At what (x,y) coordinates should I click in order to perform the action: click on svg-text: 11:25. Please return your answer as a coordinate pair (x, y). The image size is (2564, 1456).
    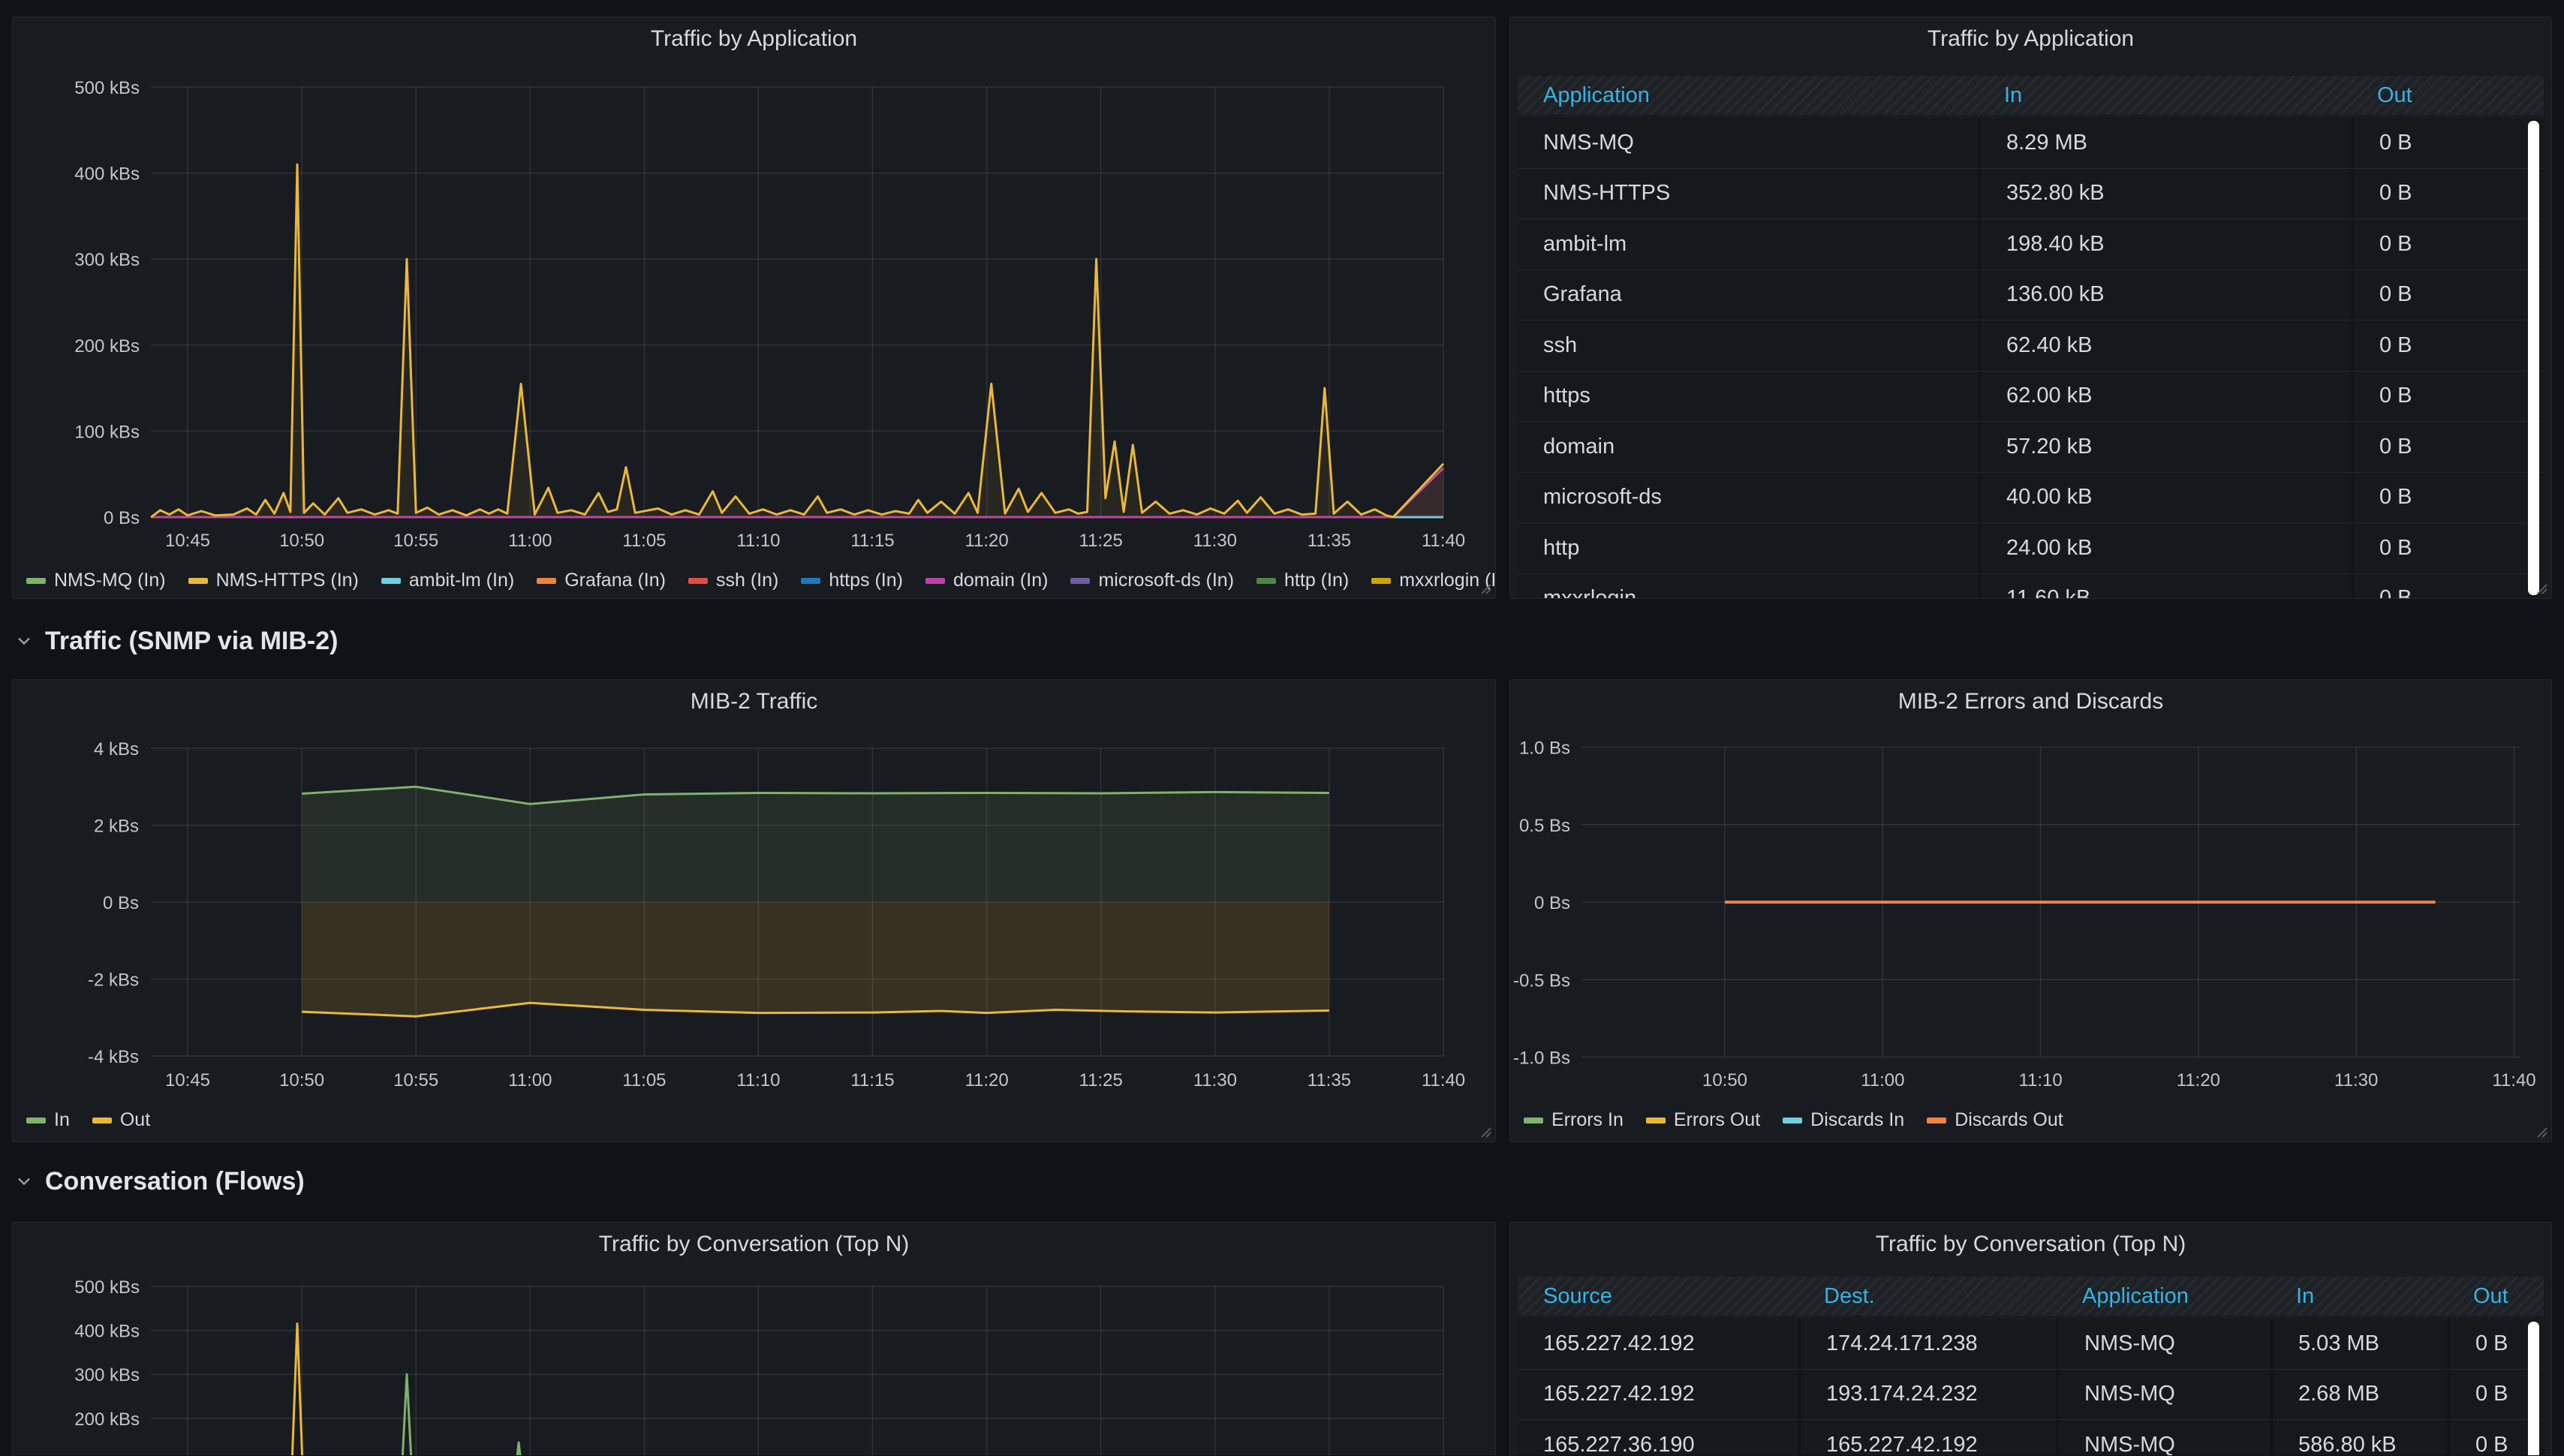
    Looking at the image, I should click on (1101, 1080).